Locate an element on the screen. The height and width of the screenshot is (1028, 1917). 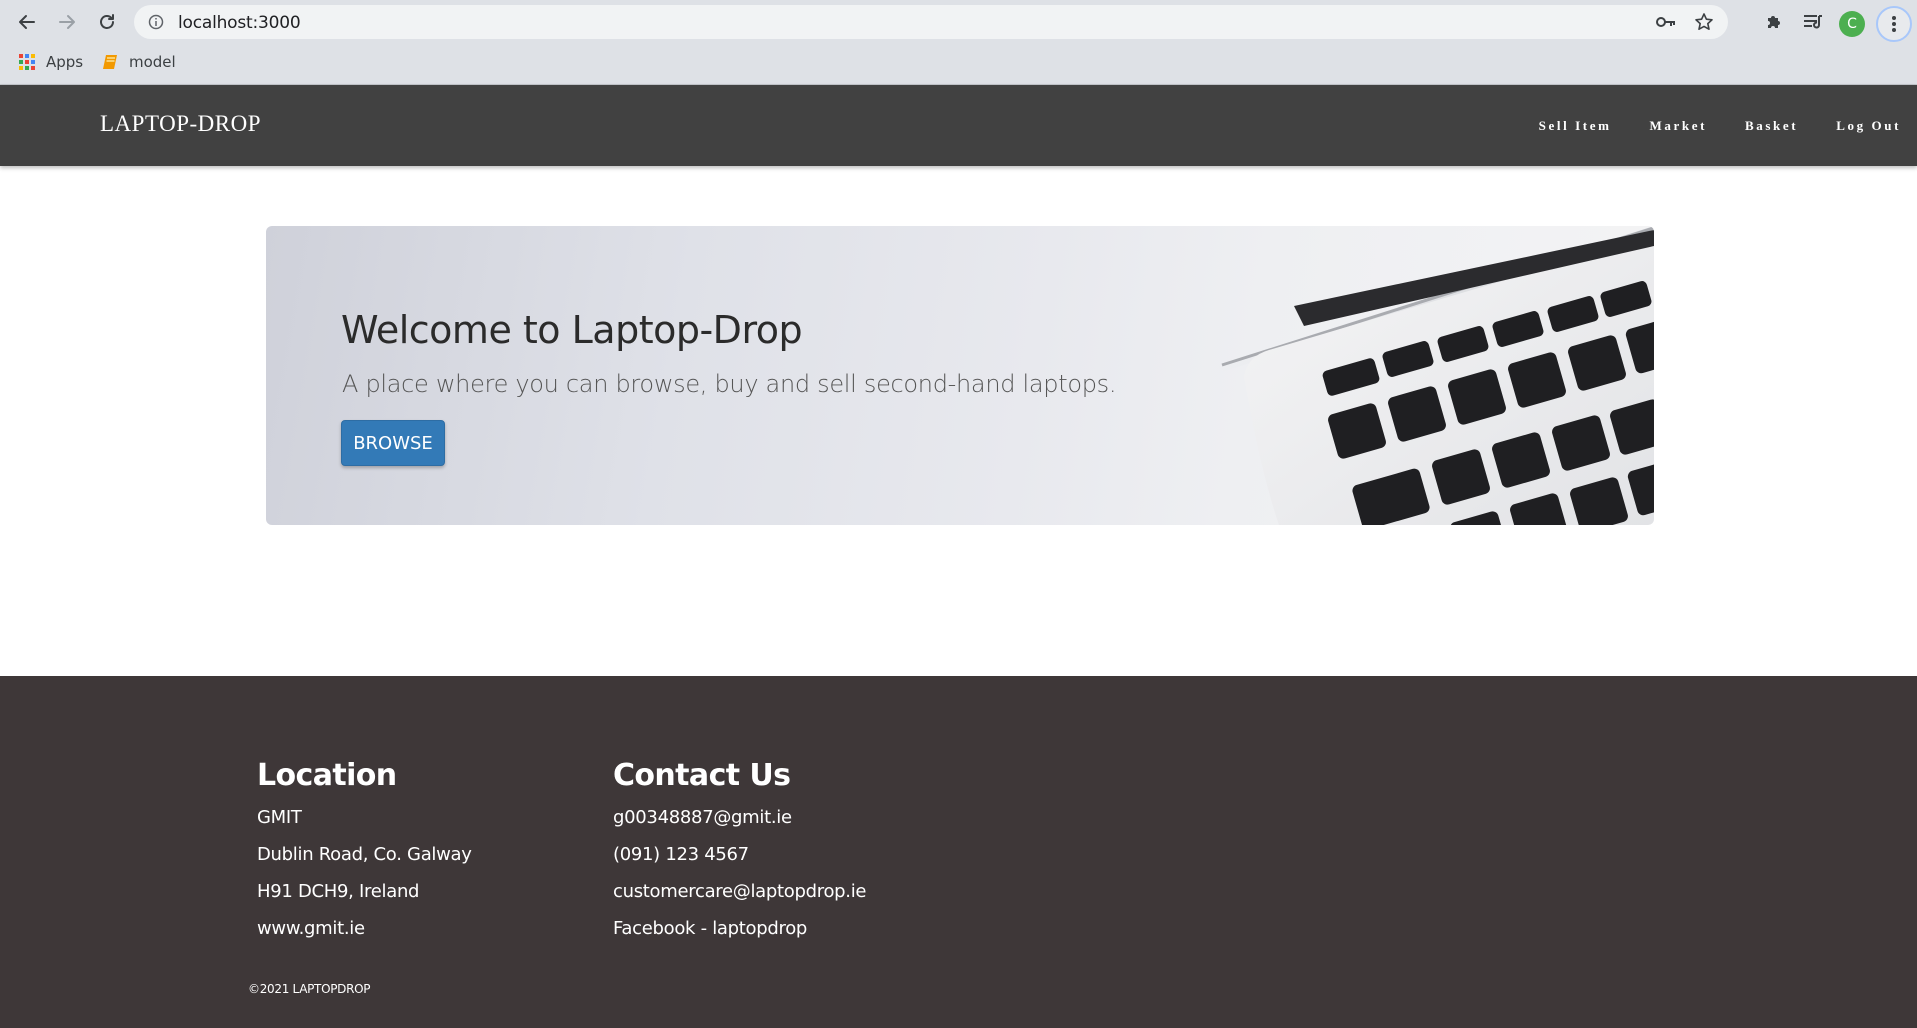
browser-toolbar: localhost:3000 C is located at coordinates (958, 22).